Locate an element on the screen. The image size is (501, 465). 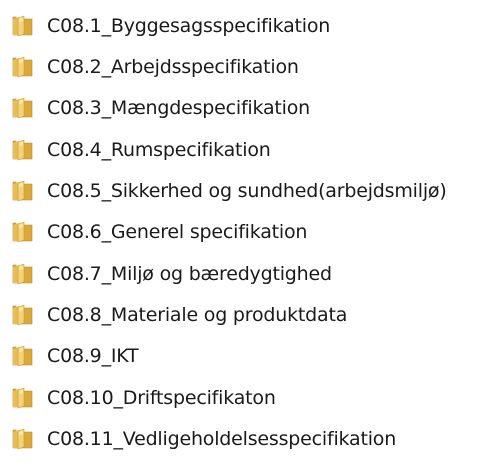
folder-item: C08.7_Miljø og bæredygtighed is located at coordinates (171, 274).